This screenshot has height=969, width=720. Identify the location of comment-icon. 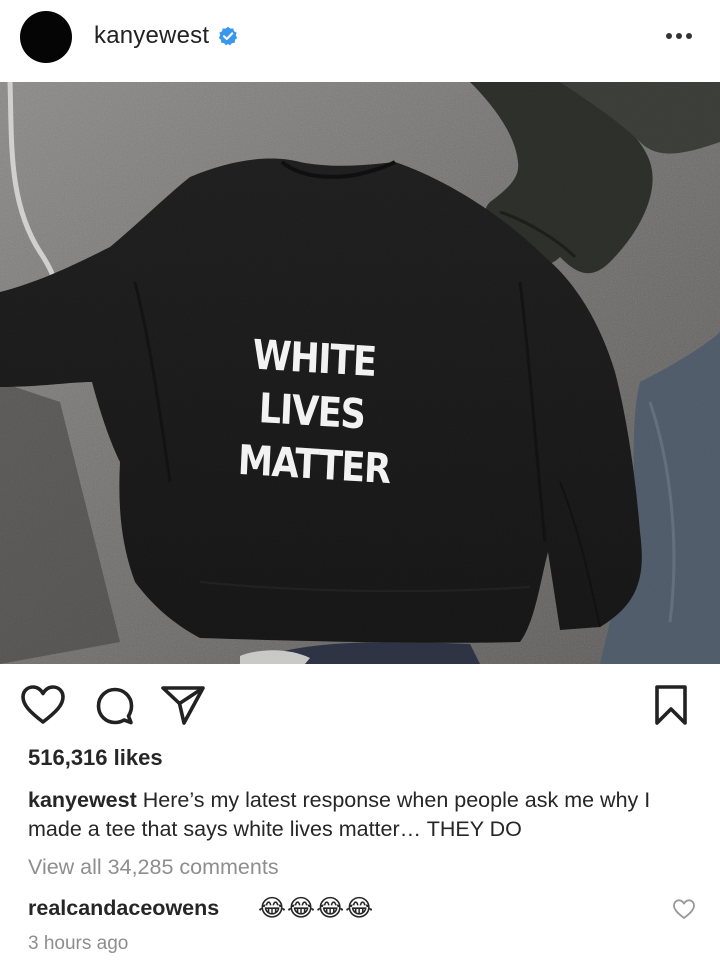
(115, 706).